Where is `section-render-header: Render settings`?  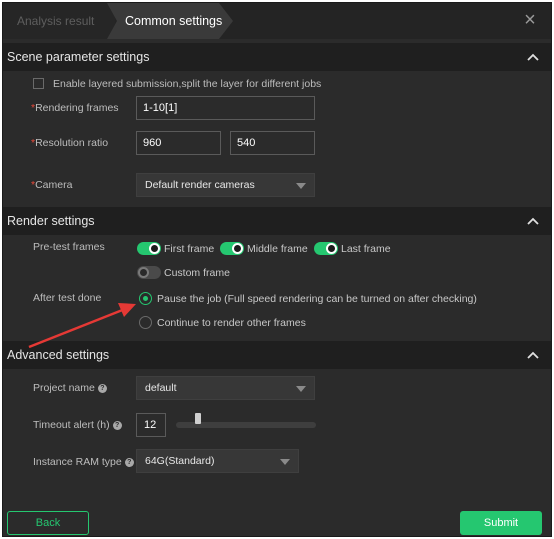 section-render-header: Render settings is located at coordinates (277, 221).